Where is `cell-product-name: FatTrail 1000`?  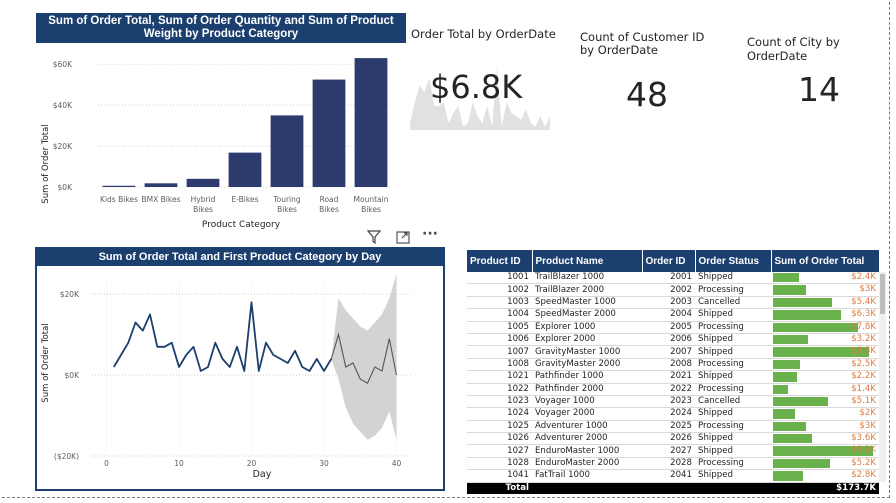 cell-product-name: FatTrail 1000 is located at coordinates (587, 476).